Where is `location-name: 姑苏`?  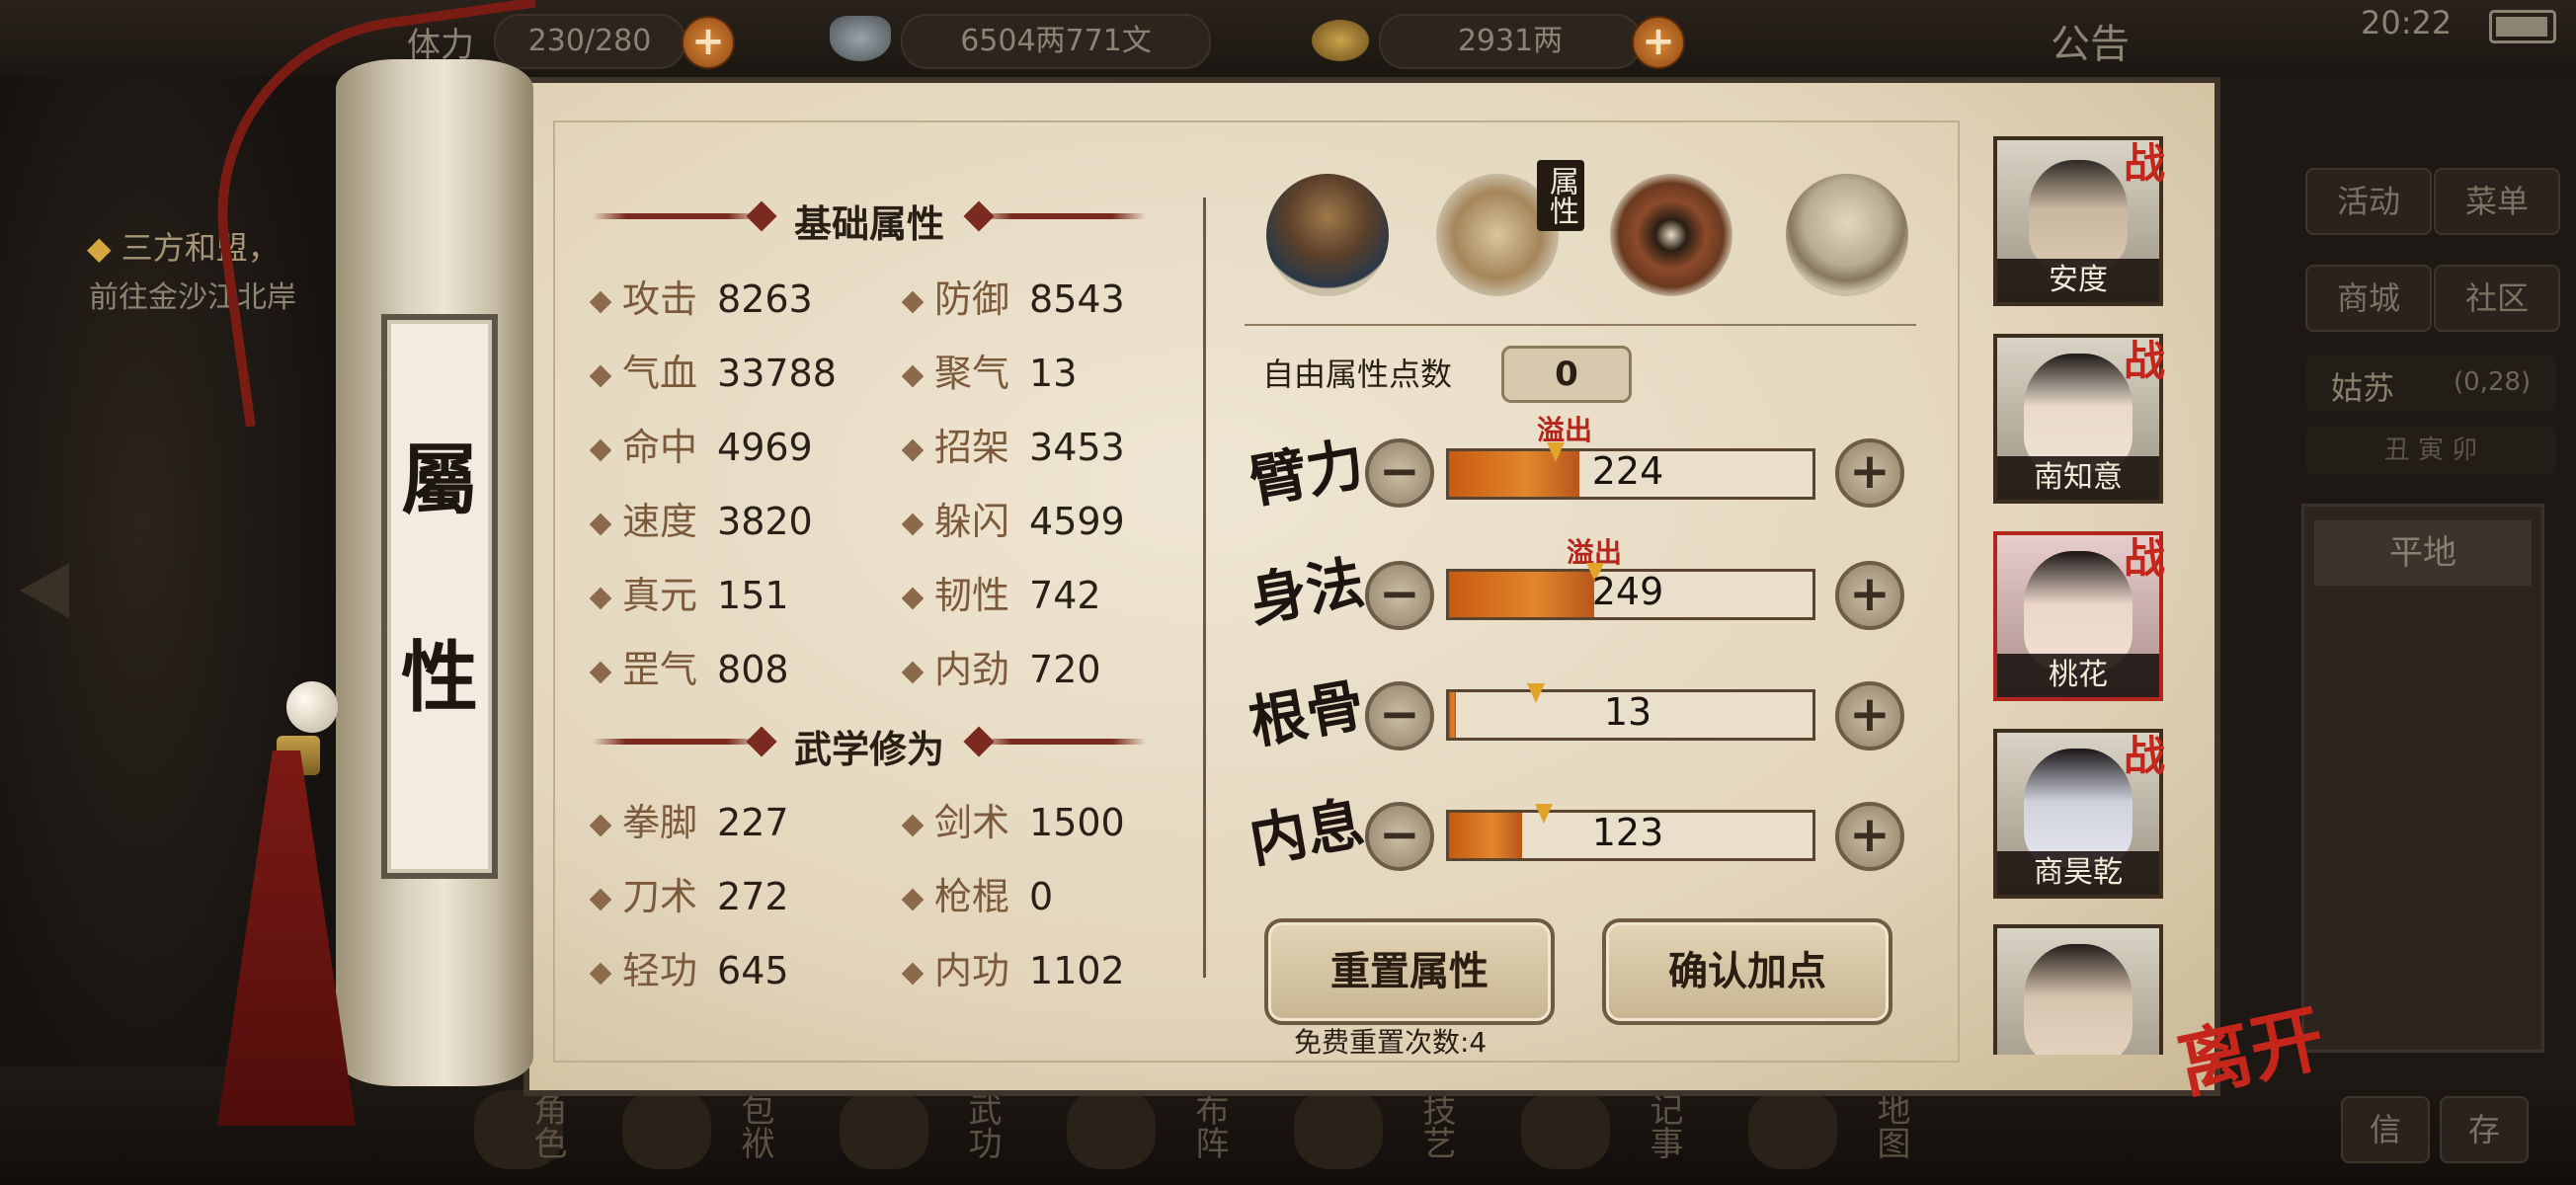 location-name: 姑苏 is located at coordinates (2363, 388).